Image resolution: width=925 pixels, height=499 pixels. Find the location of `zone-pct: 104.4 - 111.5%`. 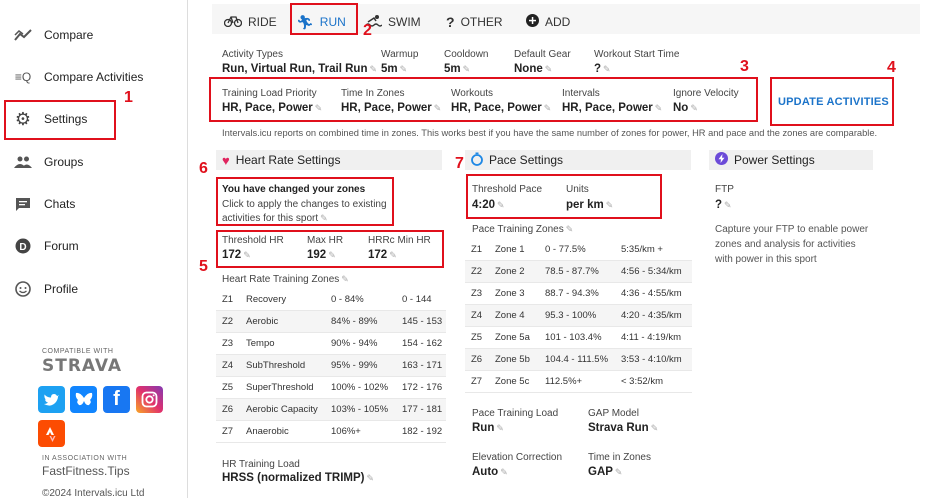

zone-pct: 104.4 - 111.5% is located at coordinates (577, 359).